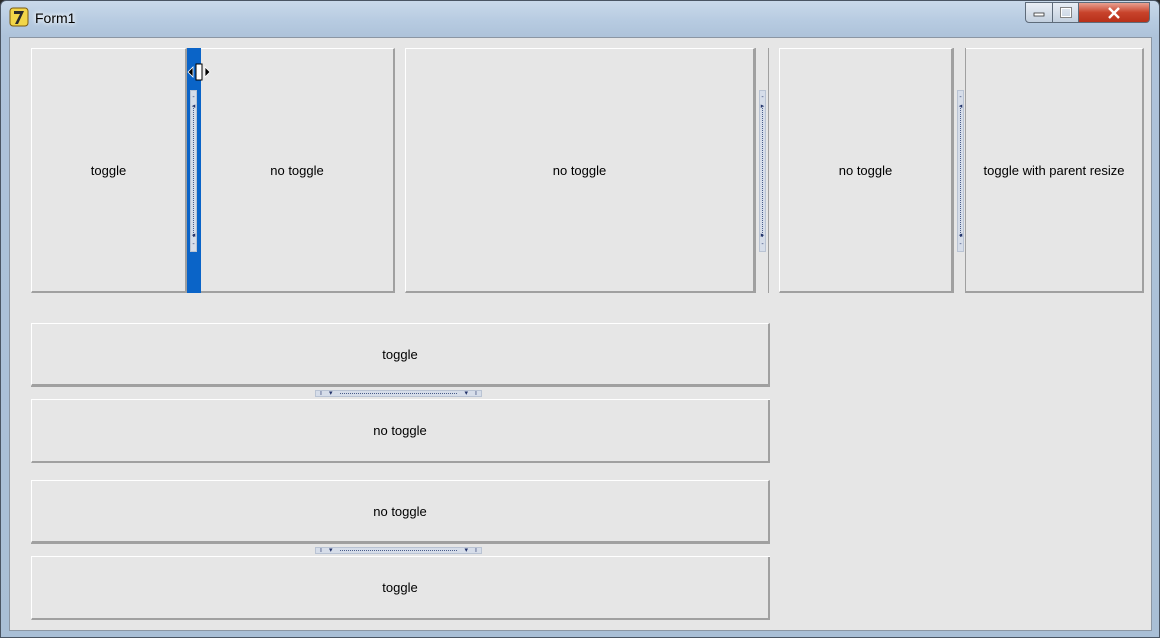 Image resolution: width=1160 pixels, height=638 pixels. I want to click on splitter-top-right: - ◂ ◂ -, so click(959, 170).